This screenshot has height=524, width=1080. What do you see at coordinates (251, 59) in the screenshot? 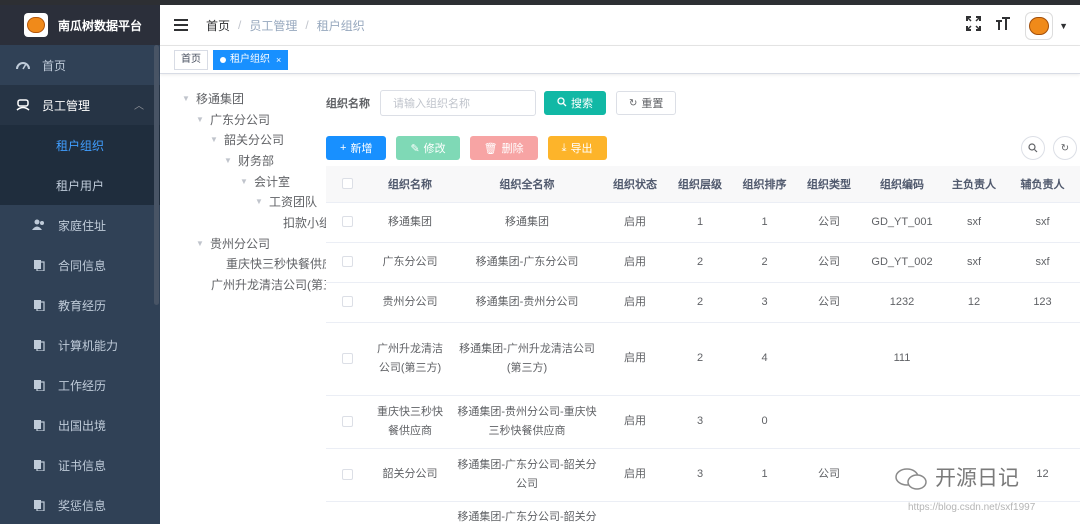
I see `tag-current: 租户组织 ×` at bounding box center [251, 59].